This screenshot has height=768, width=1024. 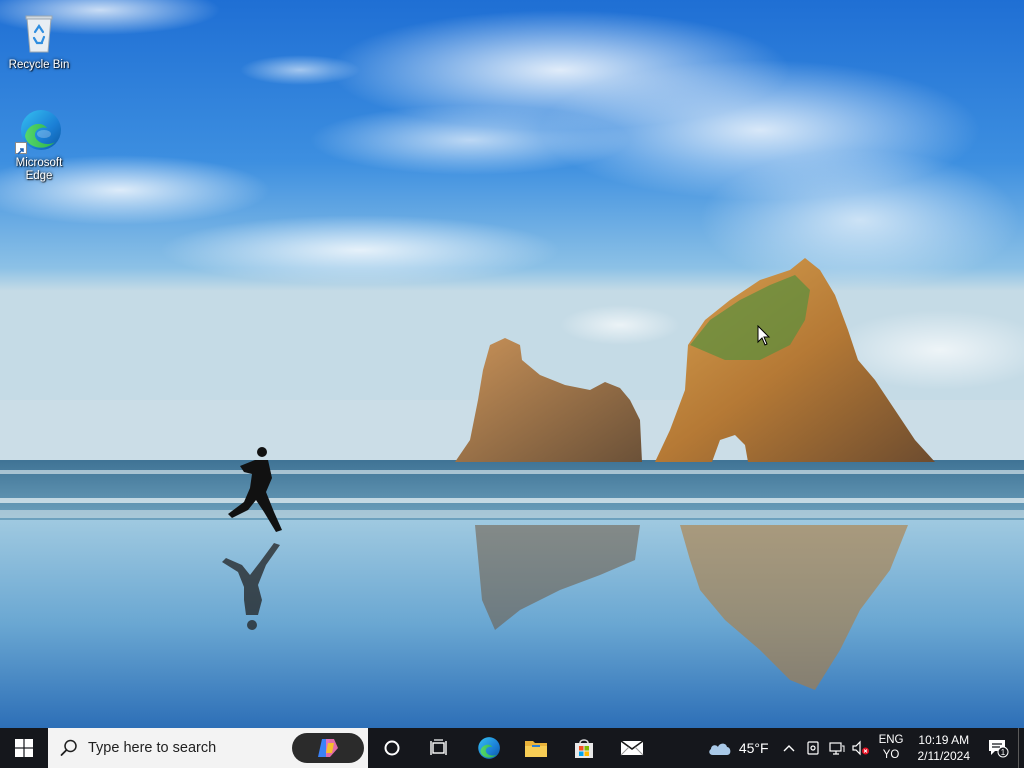 I want to click on chevron-up-icon, so click(x=789, y=748).